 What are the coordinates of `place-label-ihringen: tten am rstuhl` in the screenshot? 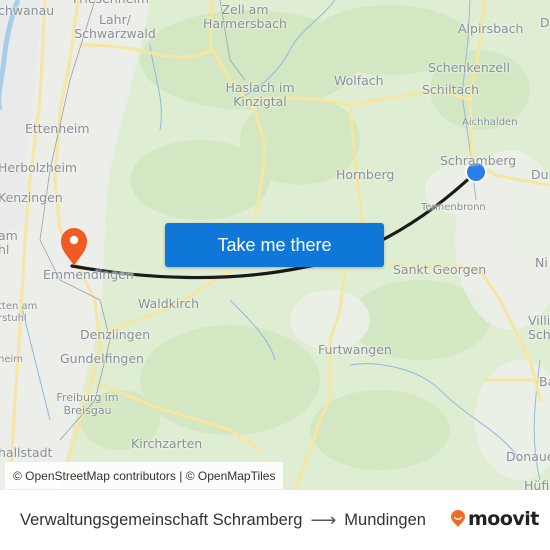 It's located at (18, 313).